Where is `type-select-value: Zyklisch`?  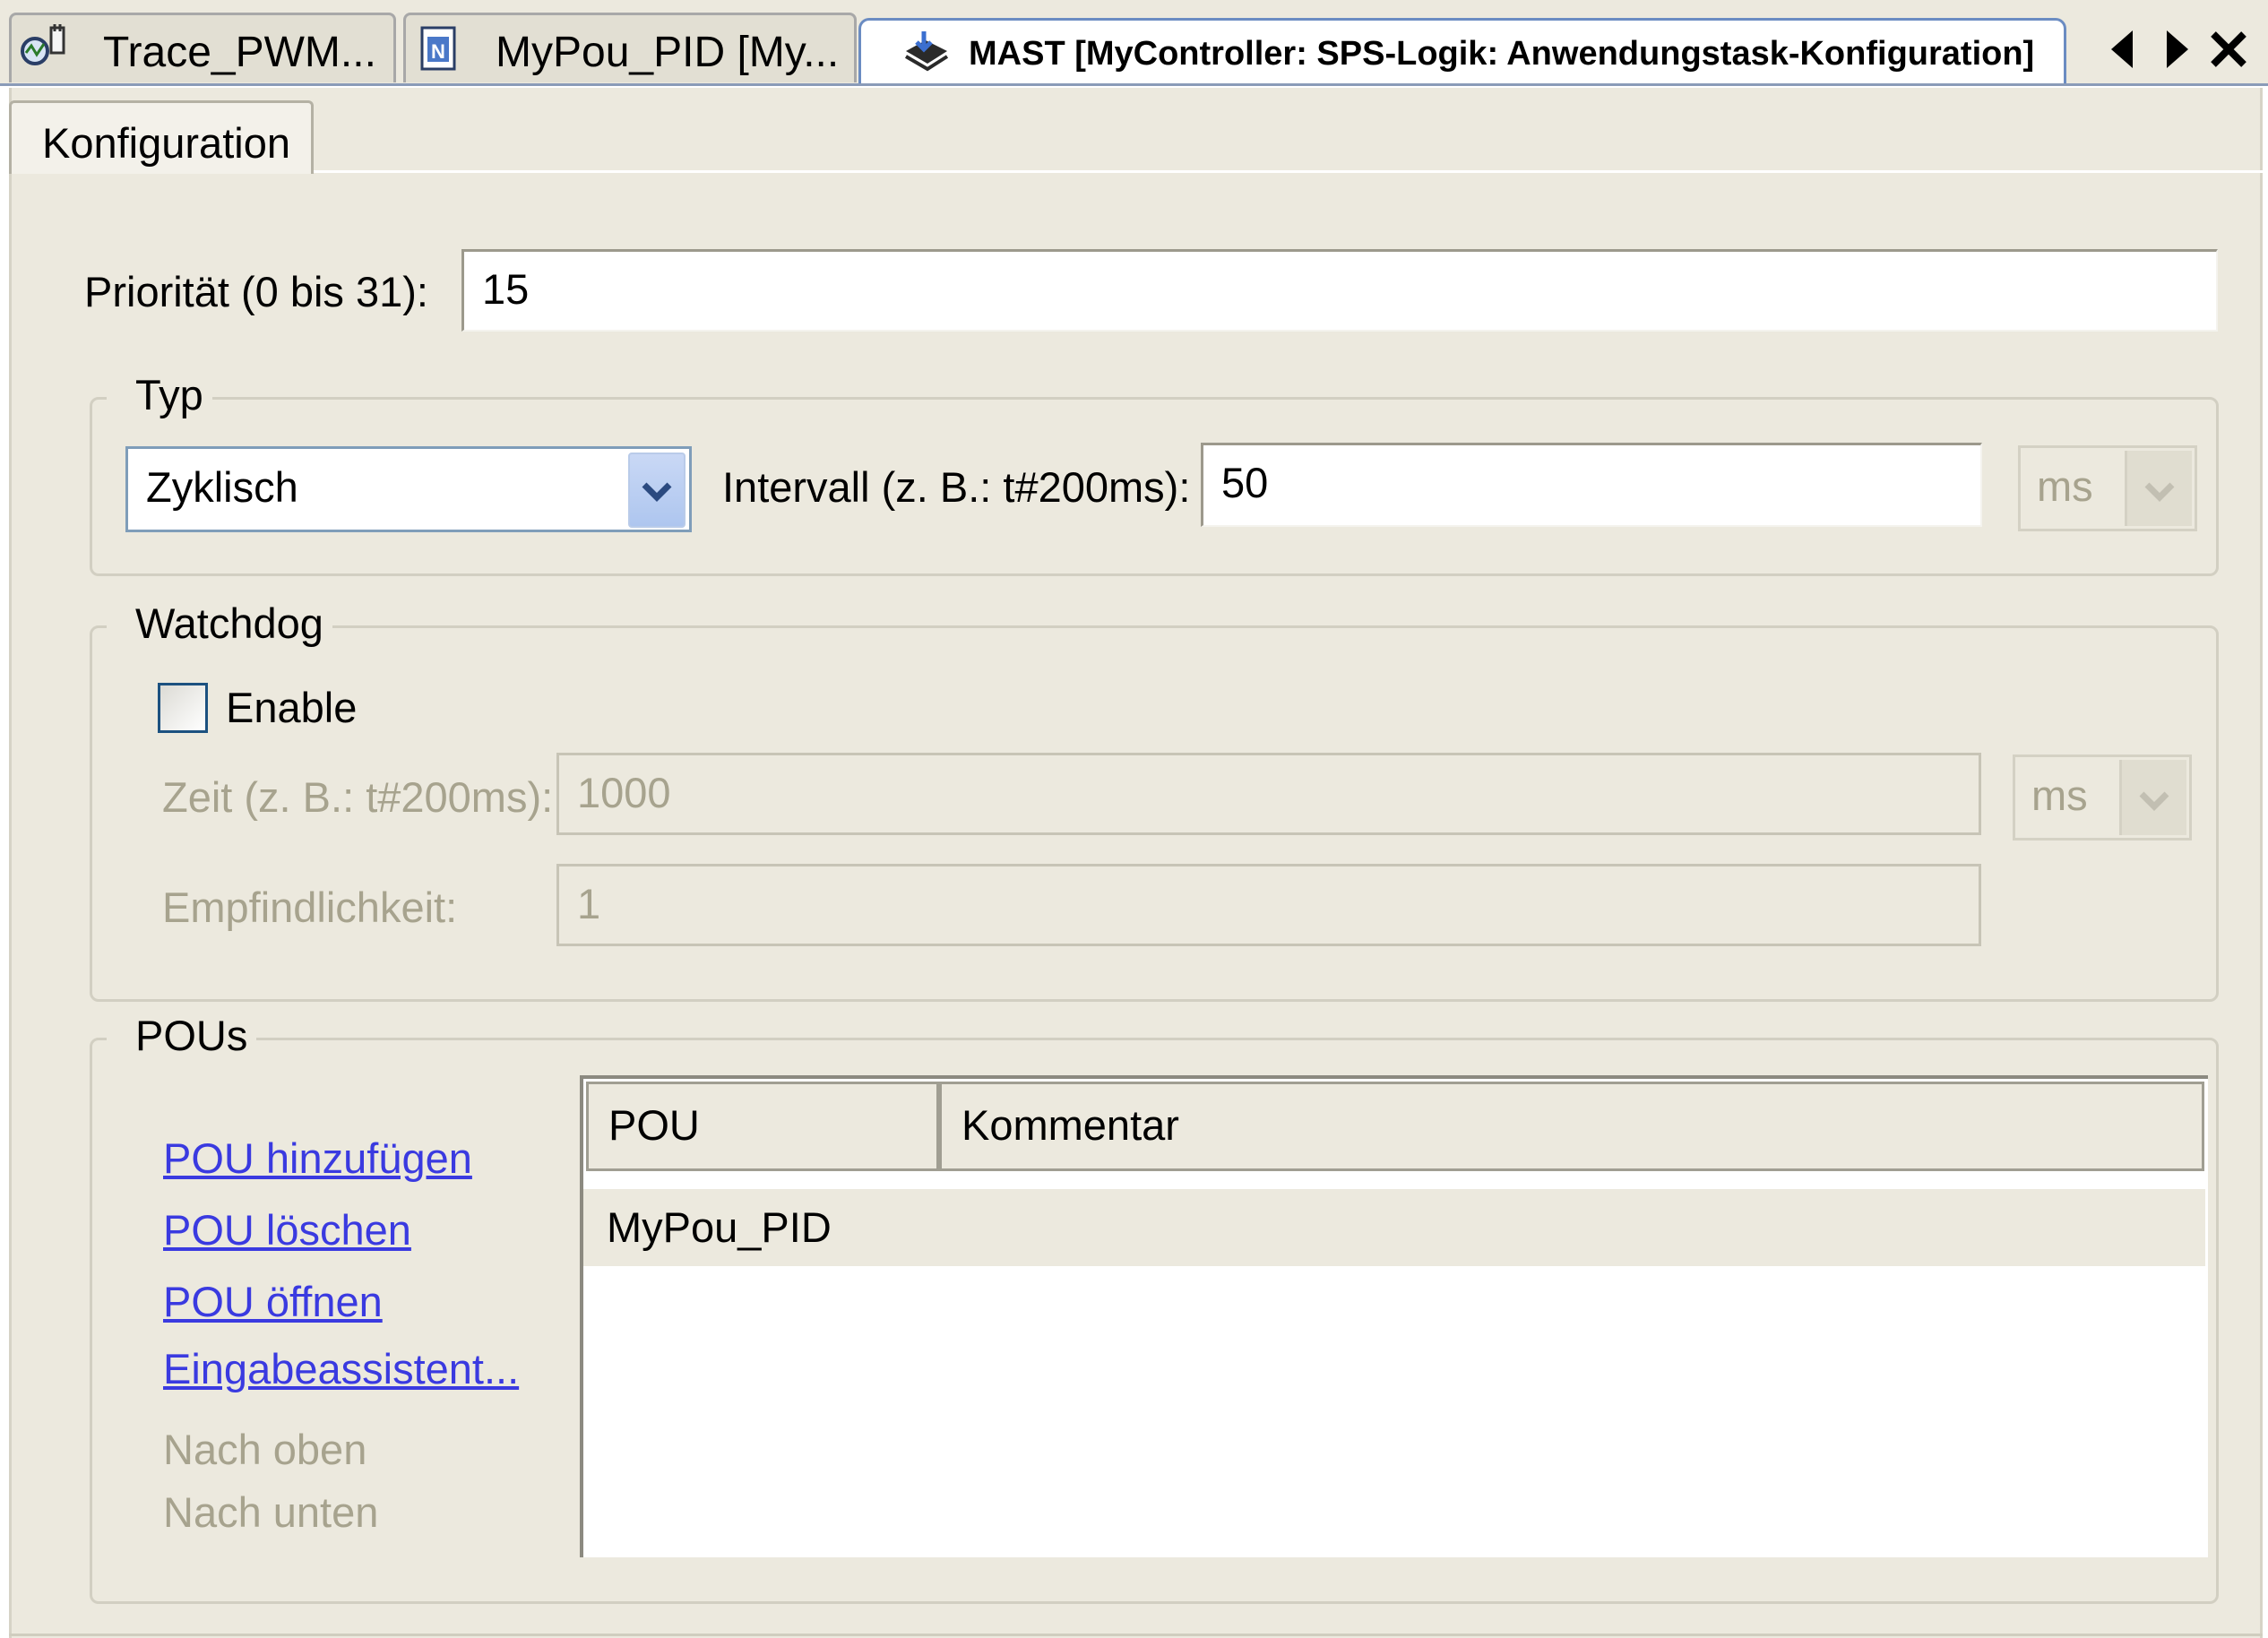
type-select-value: Zyklisch is located at coordinates (222, 487).